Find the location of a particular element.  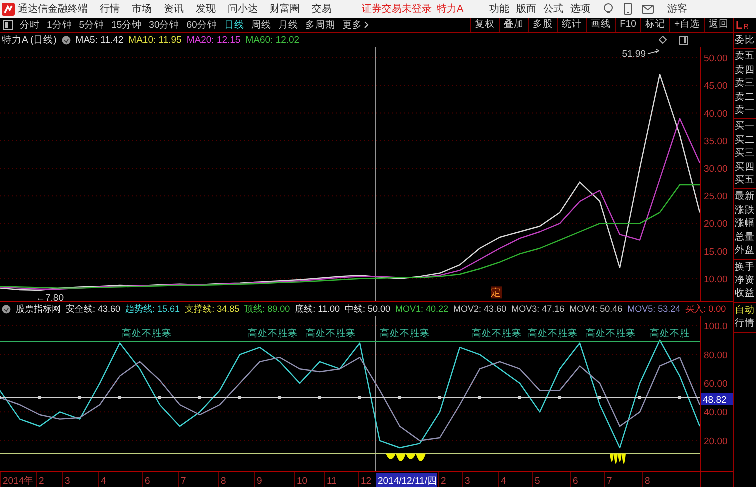

quote-field-label: 买五 is located at coordinates (745, 181).